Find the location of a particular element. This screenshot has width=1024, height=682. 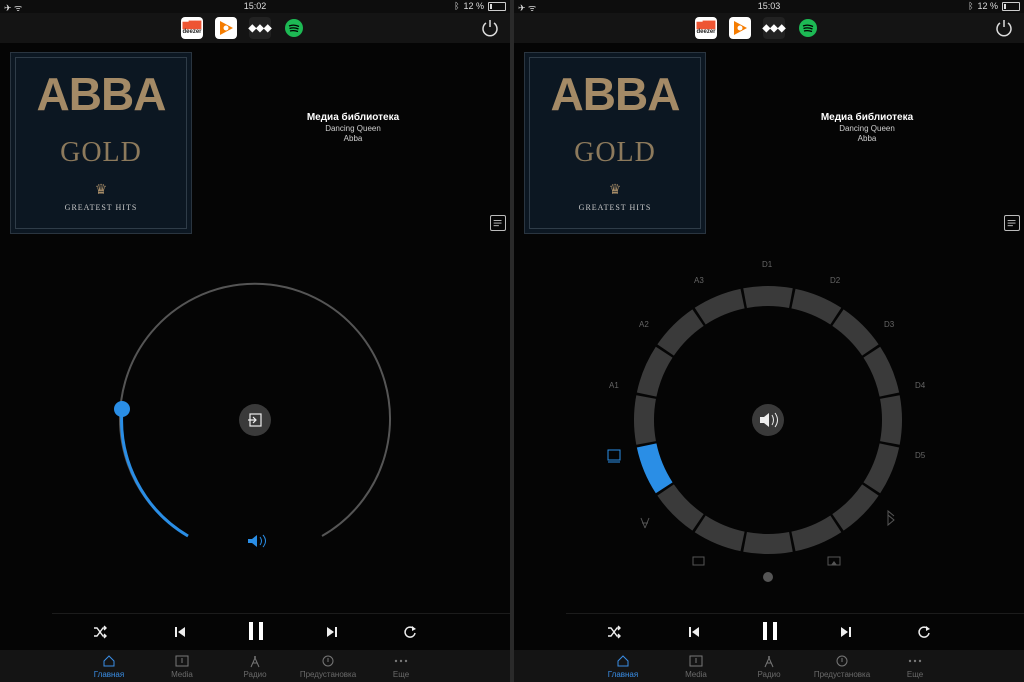

status-bar: ✈ ᯤ 15:03 ᛒ 12 % is located at coordinates (769, 6).